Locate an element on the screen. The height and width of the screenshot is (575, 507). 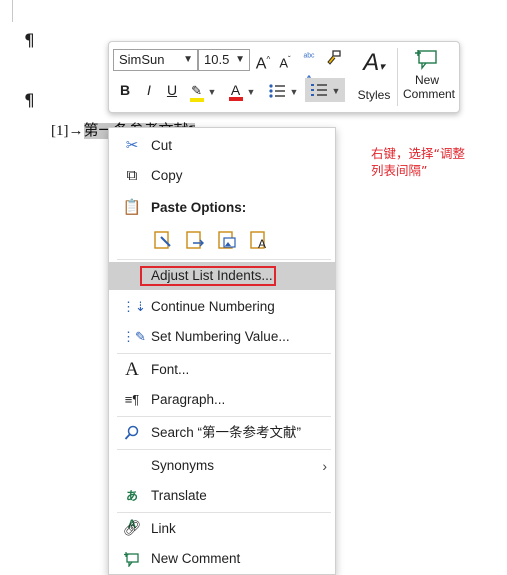
format-painter-icon is located at coordinates (334, 57).